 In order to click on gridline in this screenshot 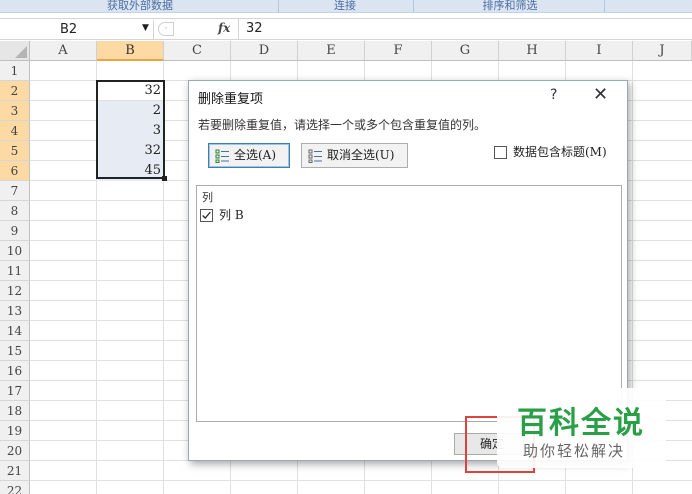, I will do `click(361, 480)`.